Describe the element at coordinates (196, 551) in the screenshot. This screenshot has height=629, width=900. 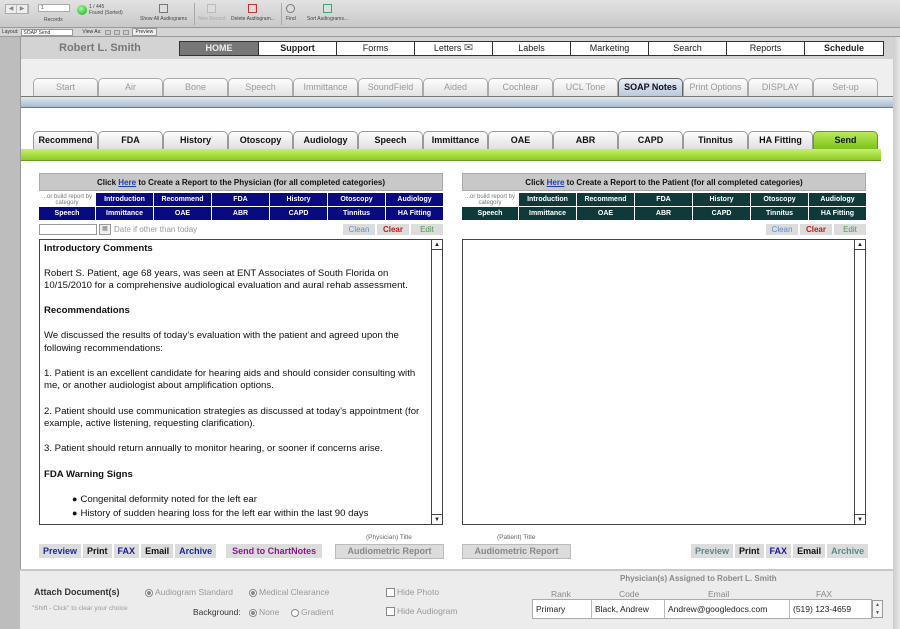
I see `physician-archive-button: Archive` at that location.